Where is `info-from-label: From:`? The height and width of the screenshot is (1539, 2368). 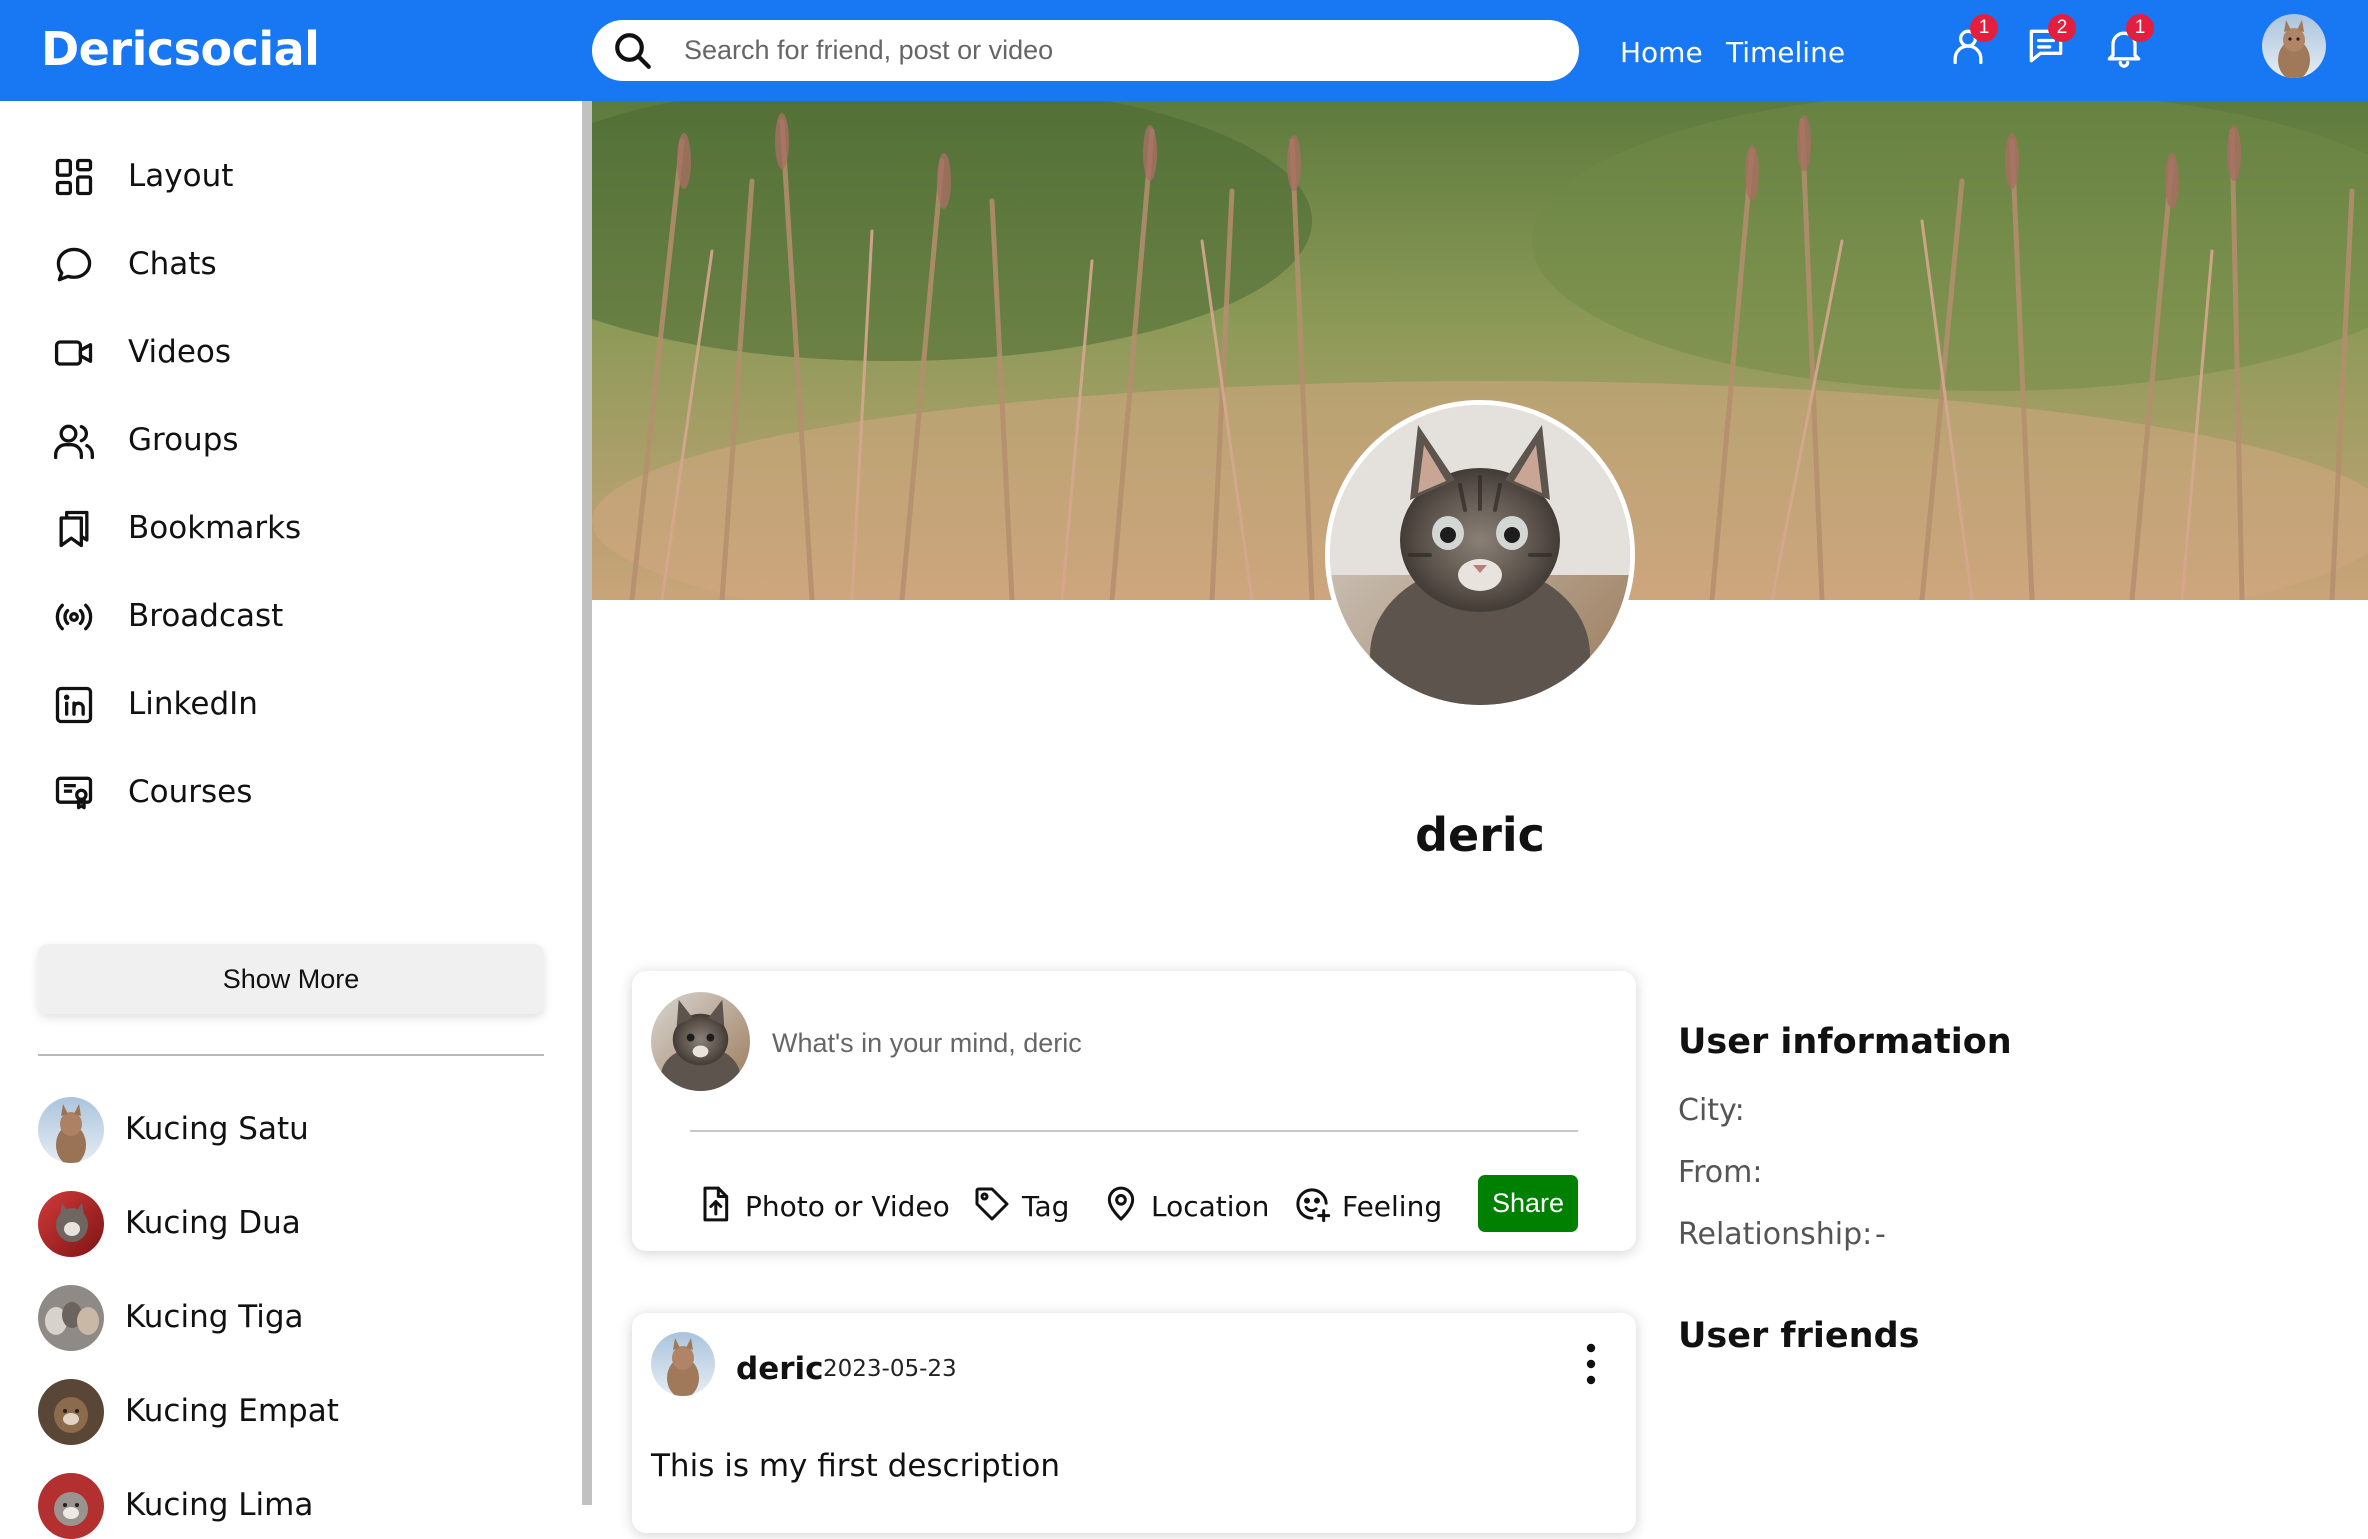 info-from-label: From: is located at coordinates (1720, 1172).